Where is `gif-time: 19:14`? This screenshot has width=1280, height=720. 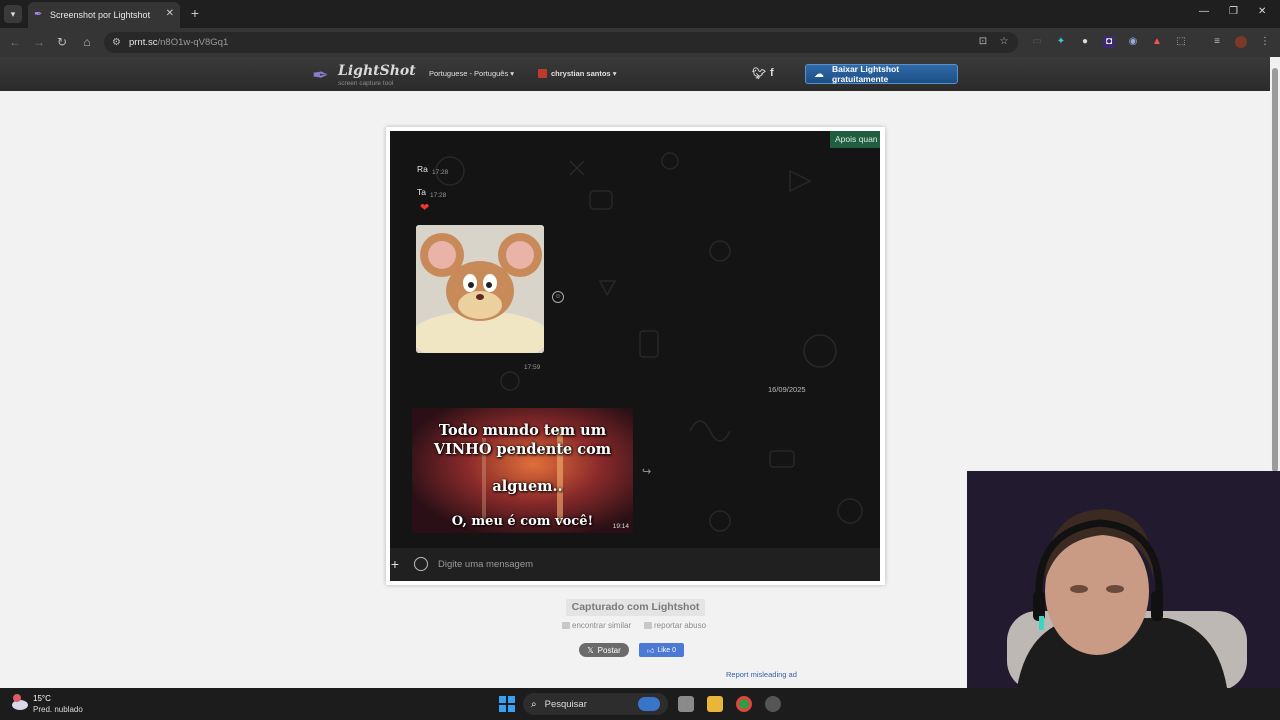
gif-time: 19:14 is located at coordinates (620, 526).